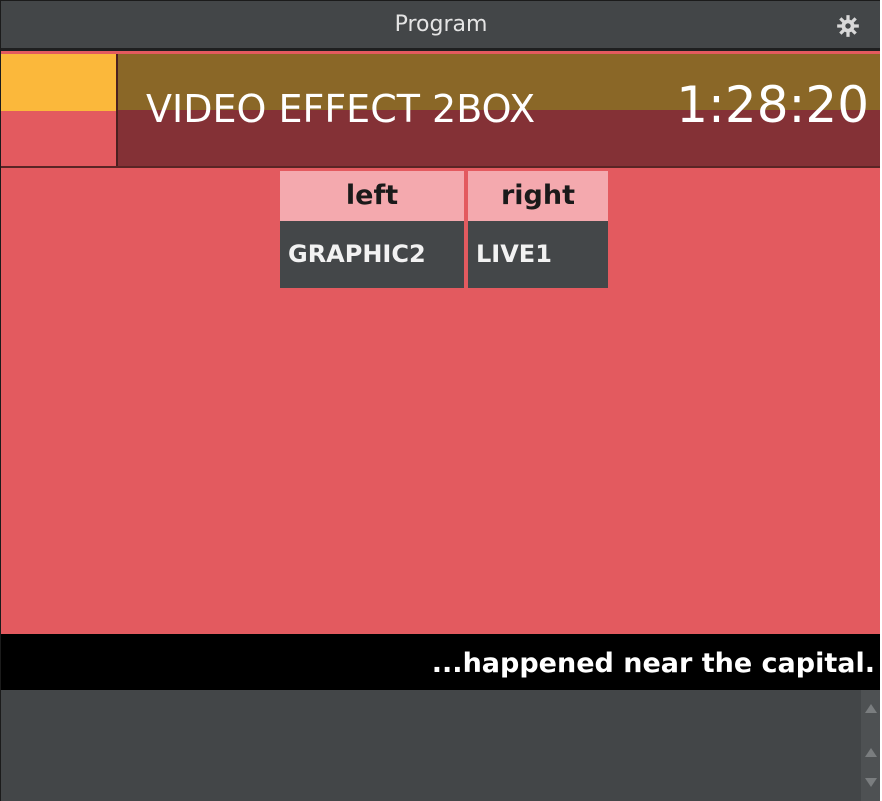 This screenshot has height=801, width=882. Describe the element at coordinates (653, 663) in the screenshot. I see `caption-text: ...happened near the capital.` at that location.